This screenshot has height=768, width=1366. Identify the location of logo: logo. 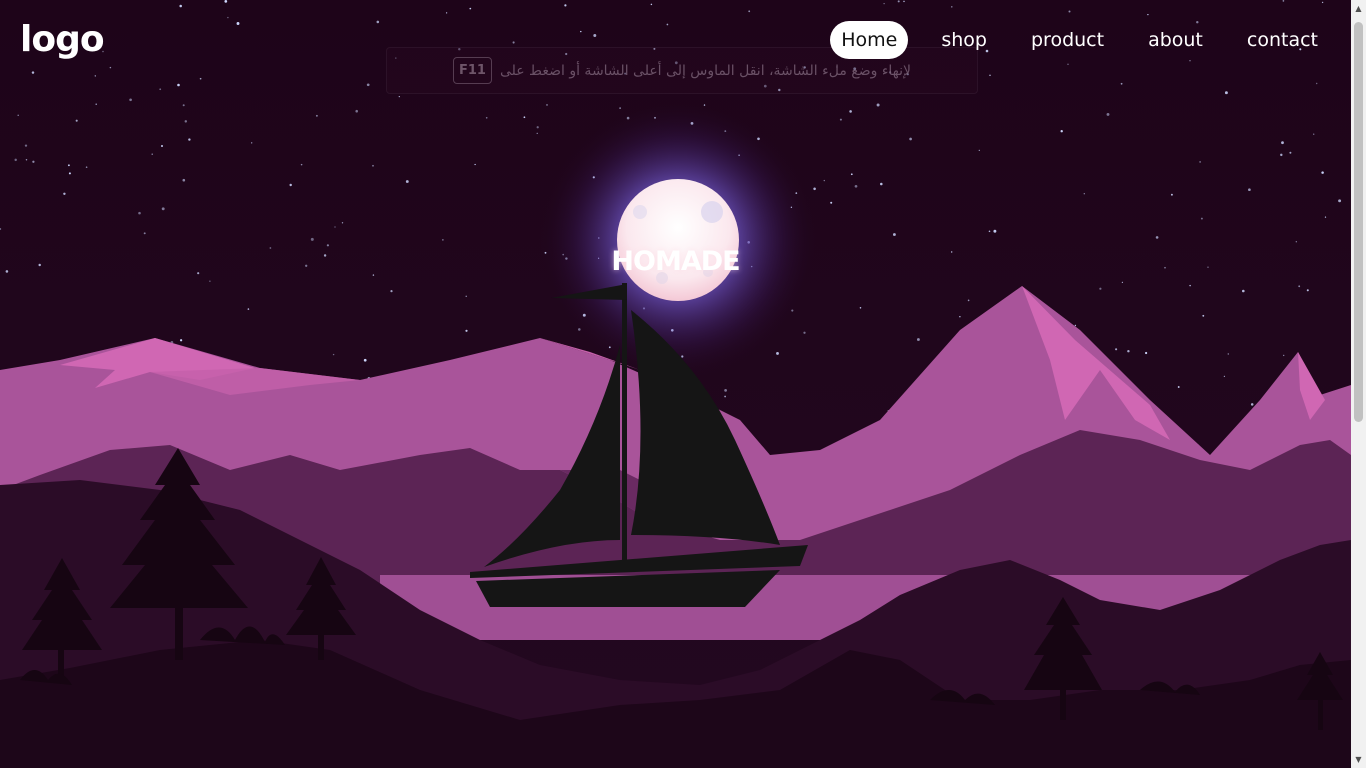
(62, 40).